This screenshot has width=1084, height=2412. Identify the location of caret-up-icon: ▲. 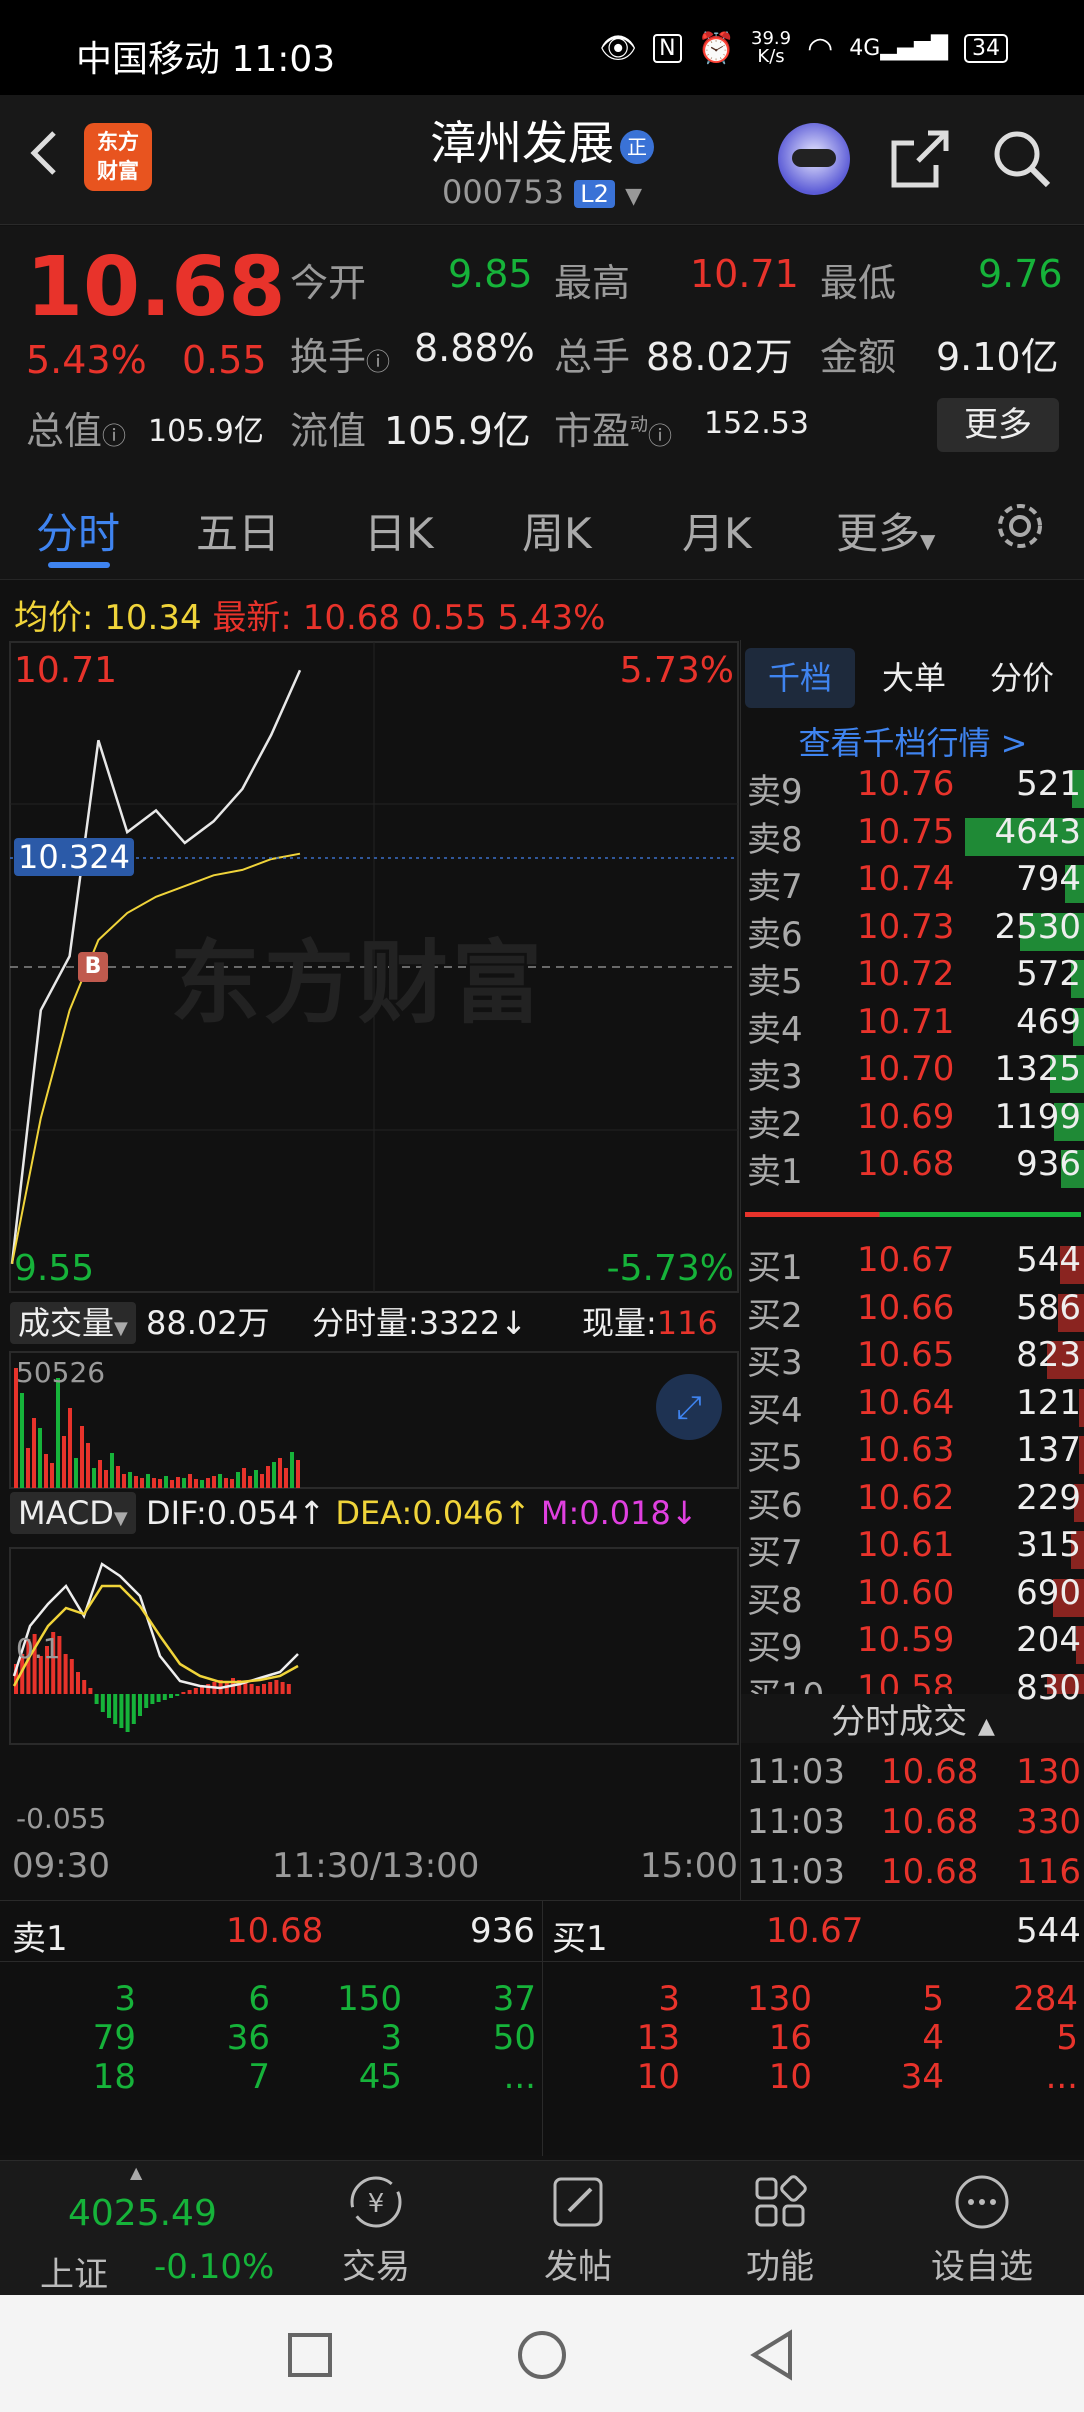
(986, 1726).